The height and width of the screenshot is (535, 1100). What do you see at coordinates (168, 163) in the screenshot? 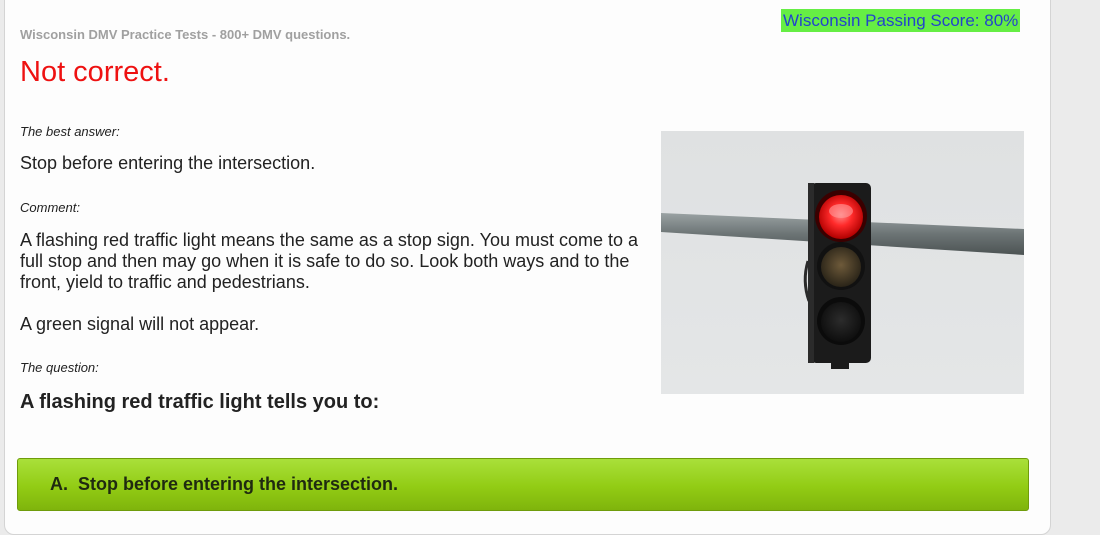
I see `best-answer-text: Stop before entering the intersection.` at bounding box center [168, 163].